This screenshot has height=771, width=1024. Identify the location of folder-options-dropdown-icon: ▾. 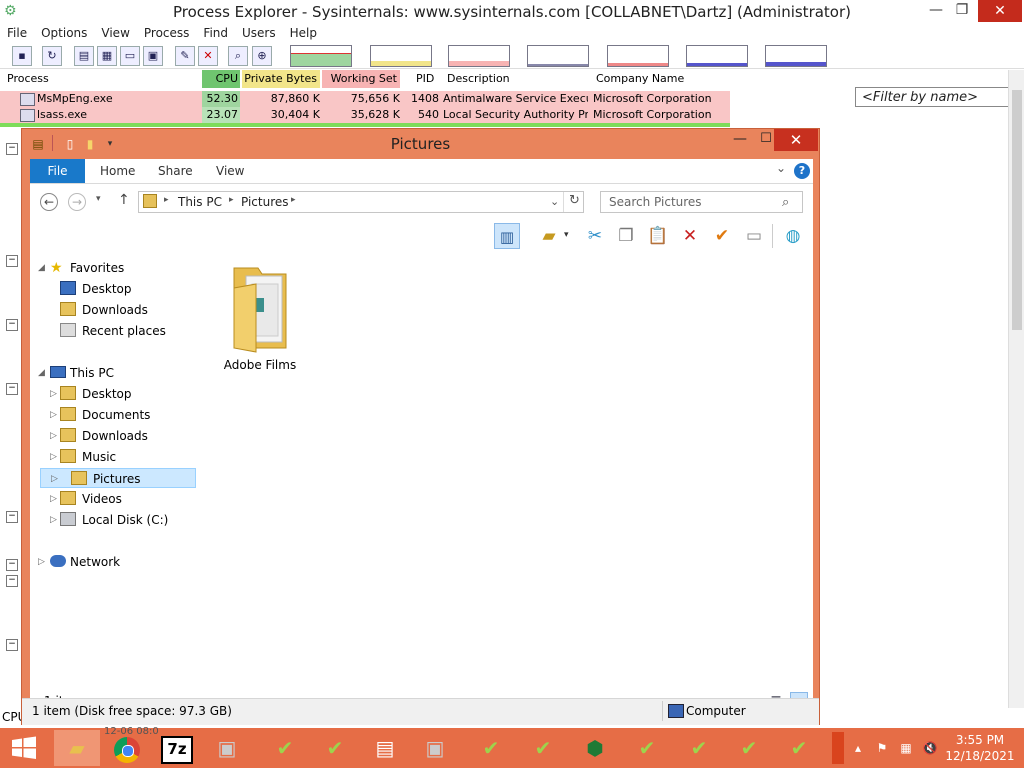
(566, 235).